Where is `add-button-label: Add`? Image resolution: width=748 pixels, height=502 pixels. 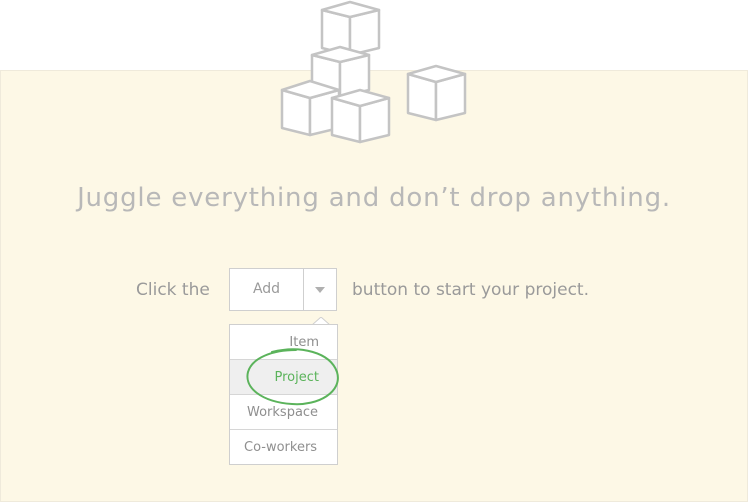
add-button-label: Add is located at coordinates (266, 289).